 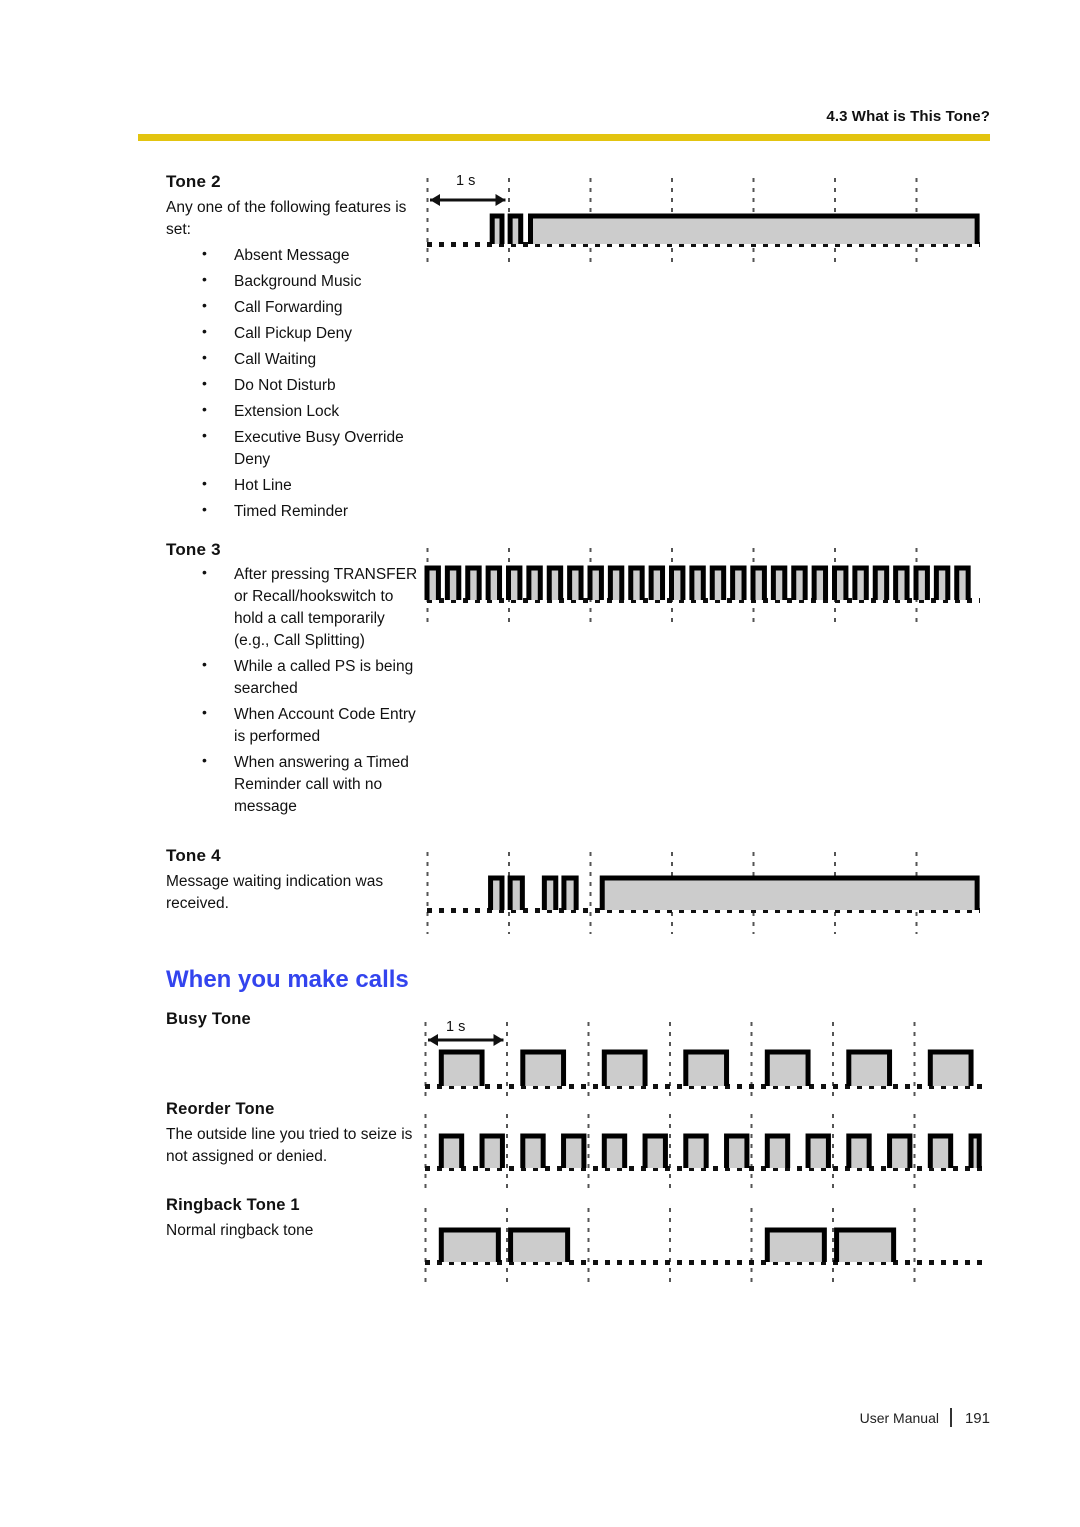 I want to click on list-item: Call Pickup Deny, so click(x=292, y=333).